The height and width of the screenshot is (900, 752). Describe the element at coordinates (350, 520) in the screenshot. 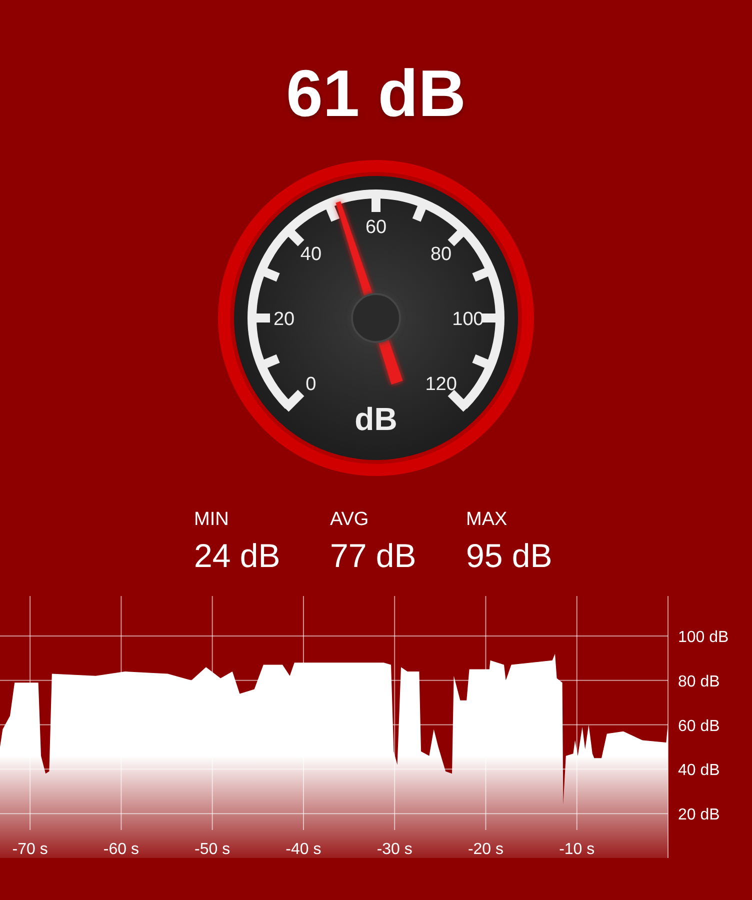

I see `stat-label: AVG` at that location.